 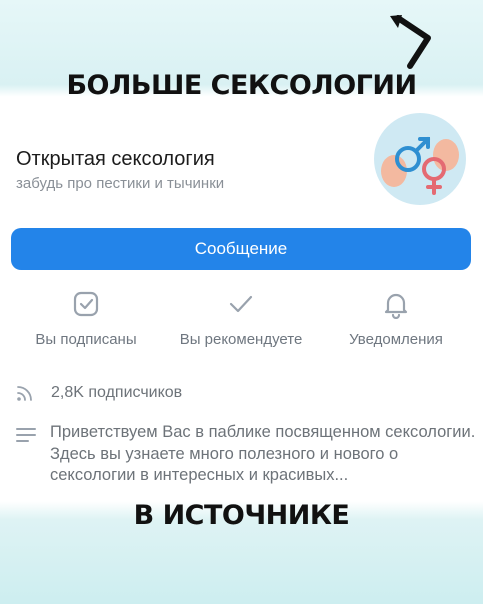 What do you see at coordinates (241, 515) in the screenshot?
I see `banner-bottom-text: В ИСТОЧНИКЕ` at bounding box center [241, 515].